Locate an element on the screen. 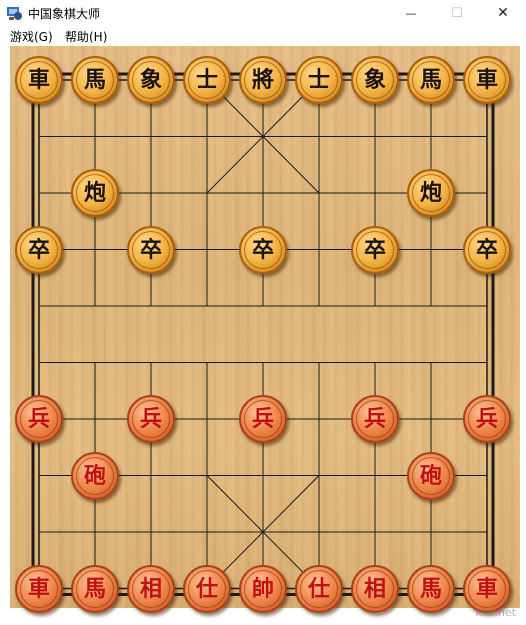  red-piece: 車 is located at coordinates (39, 588).